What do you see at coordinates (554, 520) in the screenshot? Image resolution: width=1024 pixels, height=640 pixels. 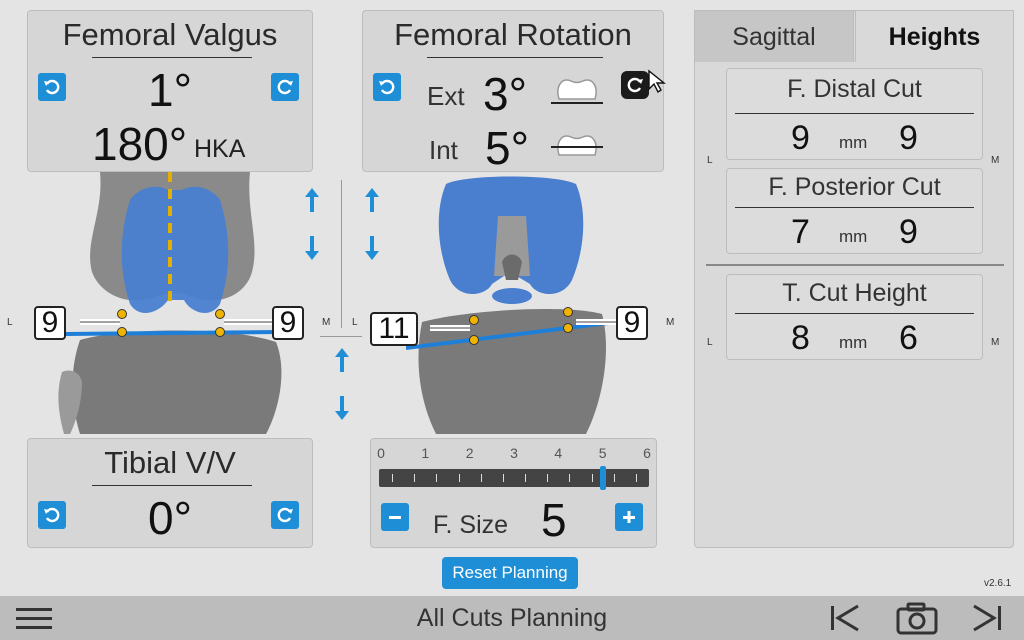 I see `size-value: 5` at bounding box center [554, 520].